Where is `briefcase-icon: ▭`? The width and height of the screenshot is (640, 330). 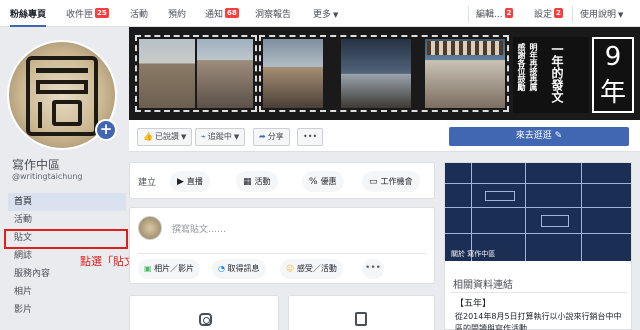
briefcase-icon: ▭ is located at coordinates (373, 182).